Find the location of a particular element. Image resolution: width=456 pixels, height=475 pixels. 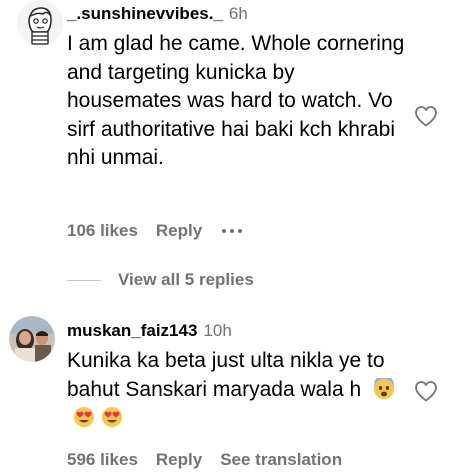

likes-count: 106 likes is located at coordinates (102, 231).